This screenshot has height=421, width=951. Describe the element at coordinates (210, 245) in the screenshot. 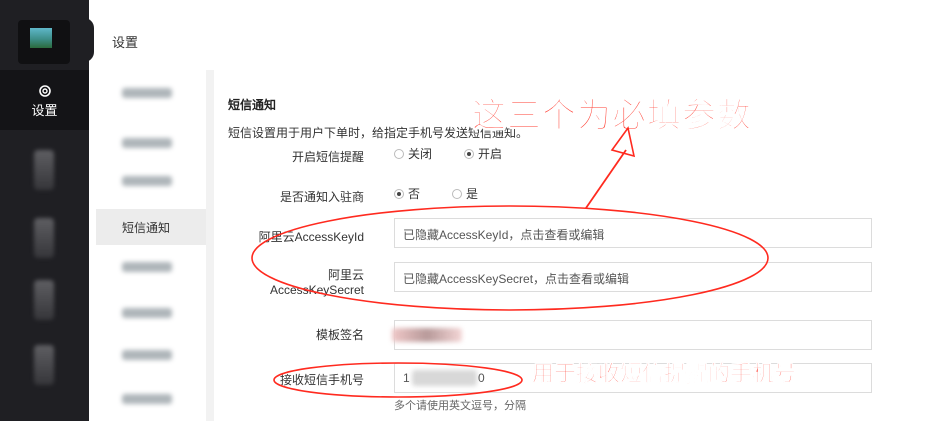

I see `content-gutter` at that location.